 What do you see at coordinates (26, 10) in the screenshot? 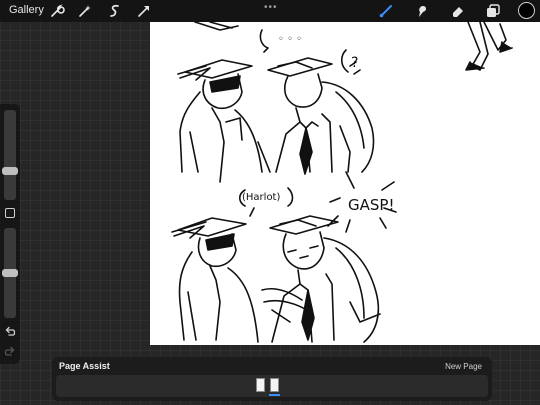
I see `gallery-button: Gallery` at bounding box center [26, 10].